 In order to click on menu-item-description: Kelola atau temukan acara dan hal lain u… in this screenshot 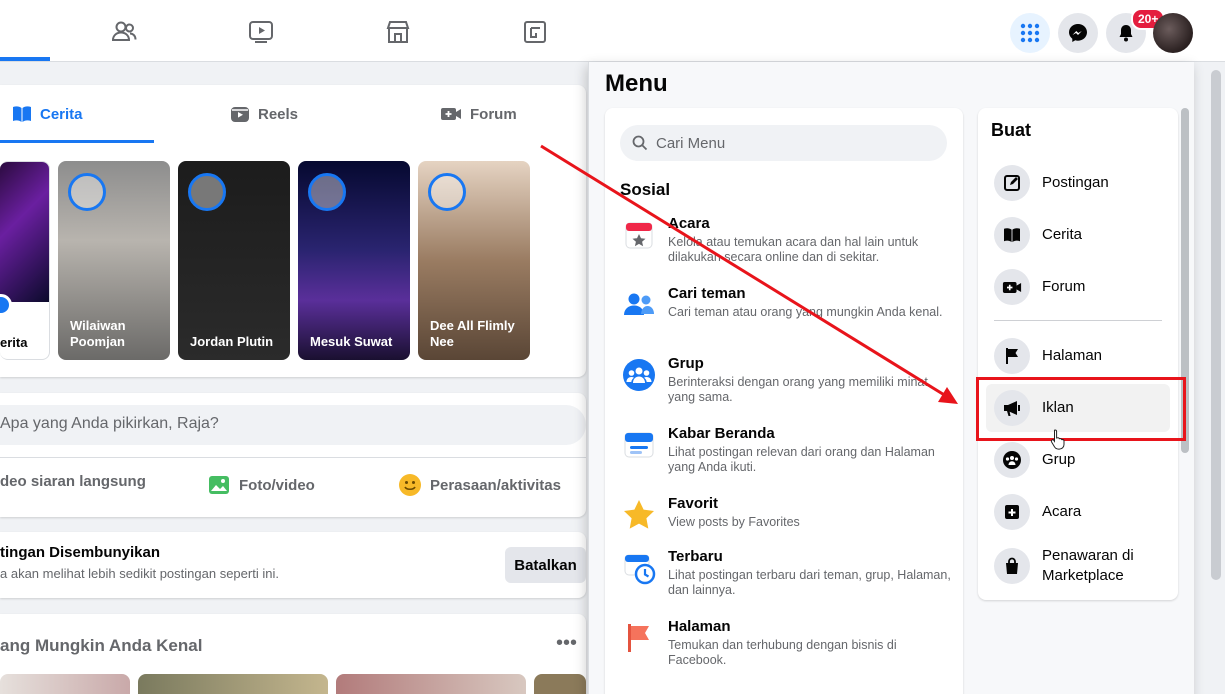, I will do `click(793, 249)`.